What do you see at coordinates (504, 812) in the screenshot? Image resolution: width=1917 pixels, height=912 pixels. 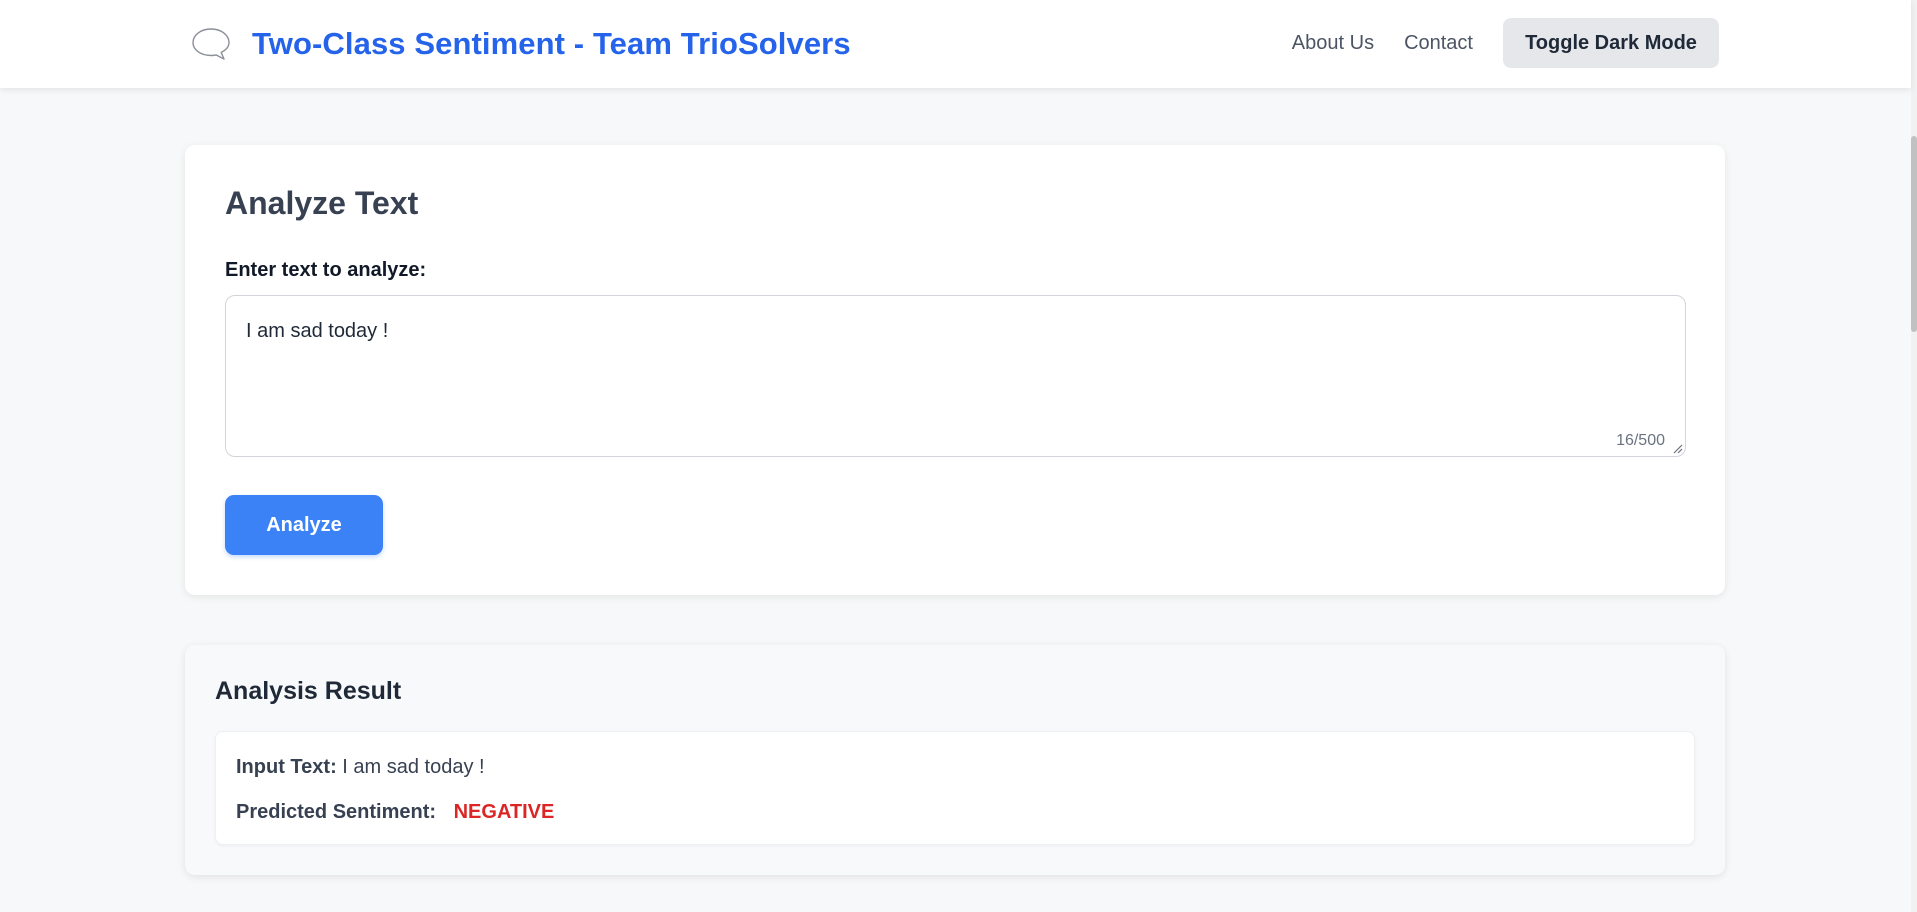 I see `sentiment-badge: NEGATIVE` at bounding box center [504, 812].